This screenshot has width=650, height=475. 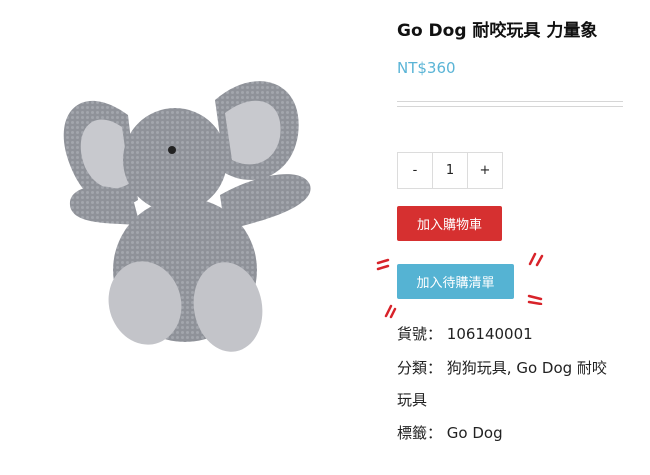 I want to click on category-link: 狗狗玩具, Go Dog 耐咬, so click(x=527, y=368).